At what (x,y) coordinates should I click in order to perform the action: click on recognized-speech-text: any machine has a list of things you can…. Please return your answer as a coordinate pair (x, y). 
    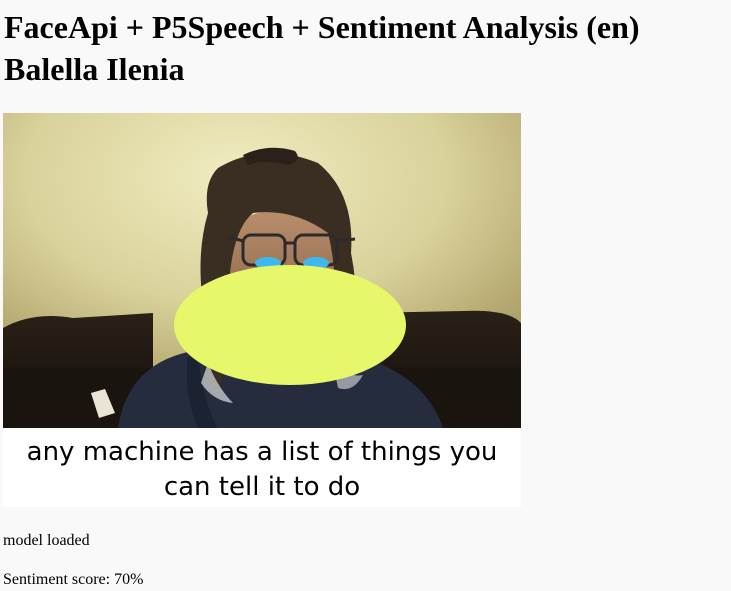
    Looking at the image, I should click on (262, 469).